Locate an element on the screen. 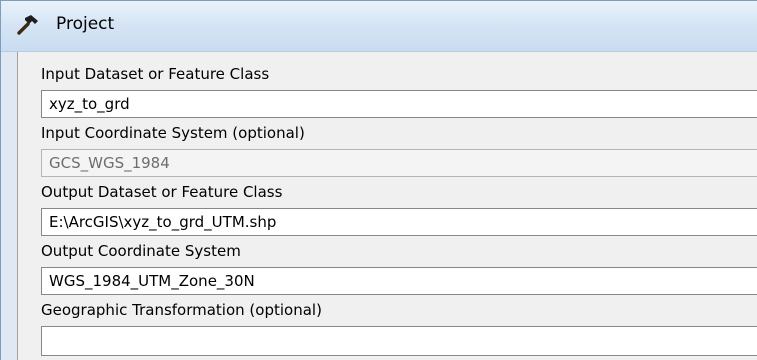 The height and width of the screenshot is (360, 757). dialog-left-edge is located at coordinates (9, 206).